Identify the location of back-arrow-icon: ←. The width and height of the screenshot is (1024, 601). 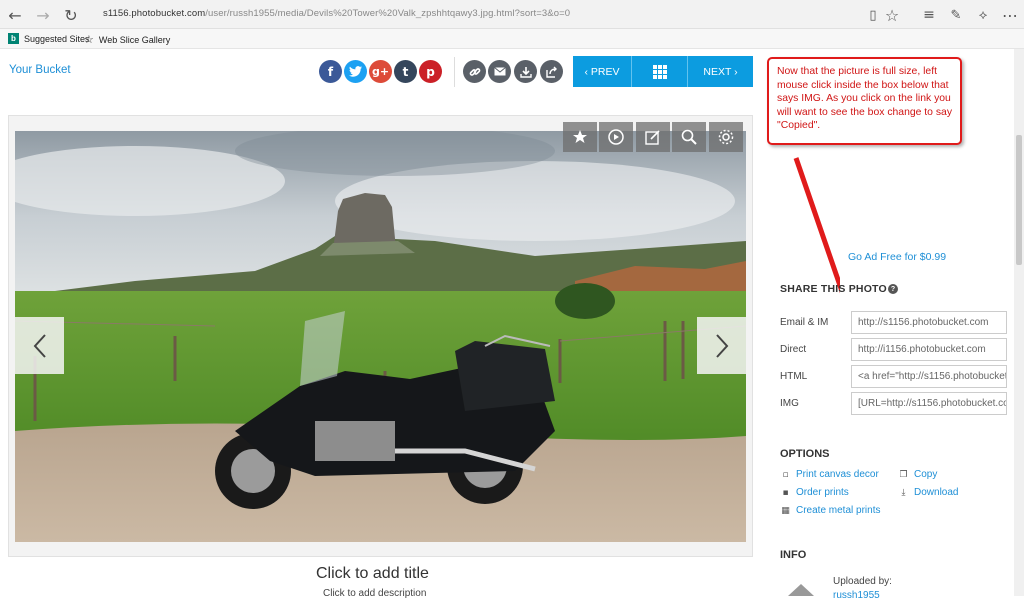
(15, 15).